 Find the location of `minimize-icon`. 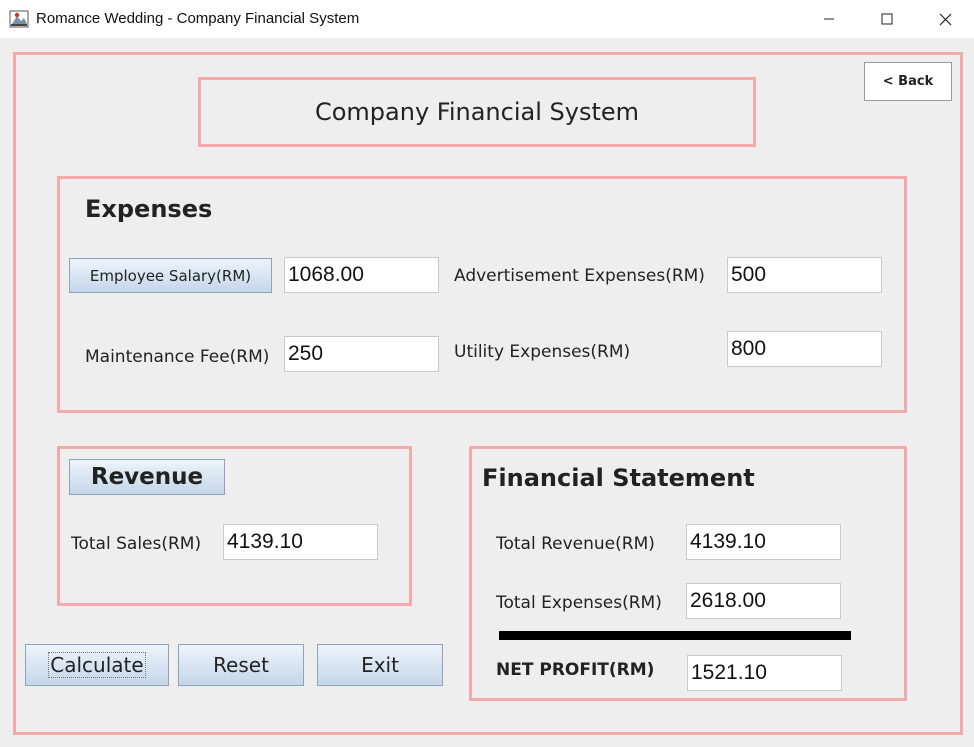

minimize-icon is located at coordinates (829, 19).